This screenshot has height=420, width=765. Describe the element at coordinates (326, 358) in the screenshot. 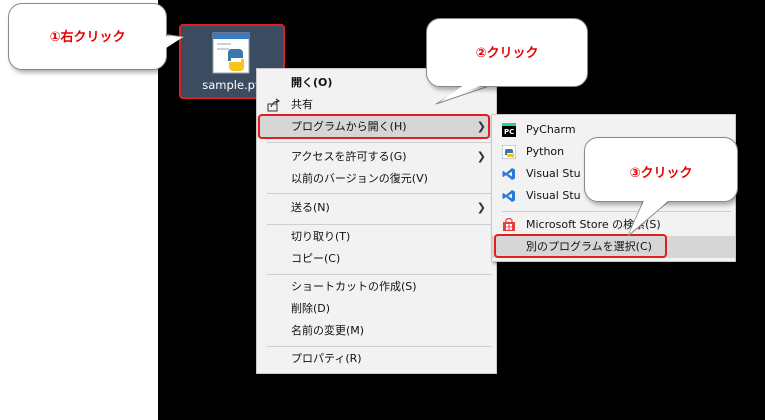

I see `menu-item-label: プロパティ(R)` at that location.